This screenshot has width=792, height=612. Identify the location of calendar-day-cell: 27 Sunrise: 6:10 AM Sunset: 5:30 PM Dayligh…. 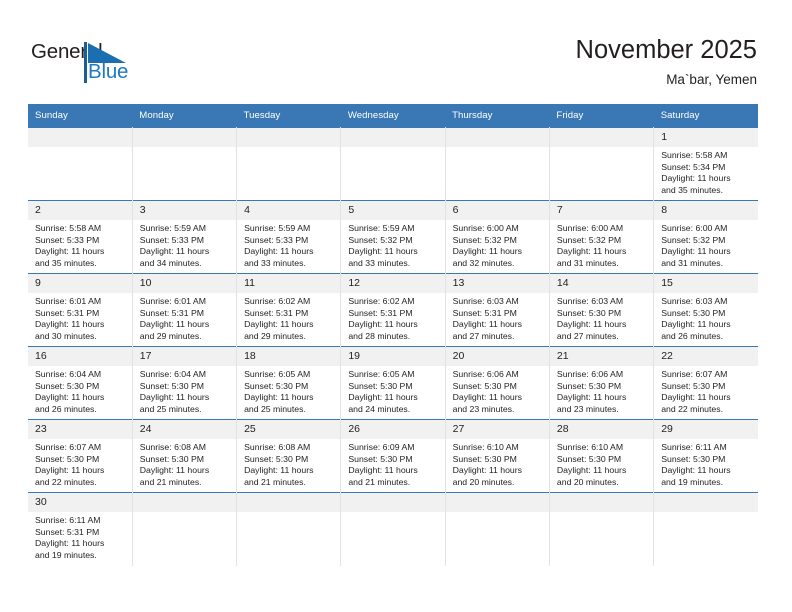
(497, 456).